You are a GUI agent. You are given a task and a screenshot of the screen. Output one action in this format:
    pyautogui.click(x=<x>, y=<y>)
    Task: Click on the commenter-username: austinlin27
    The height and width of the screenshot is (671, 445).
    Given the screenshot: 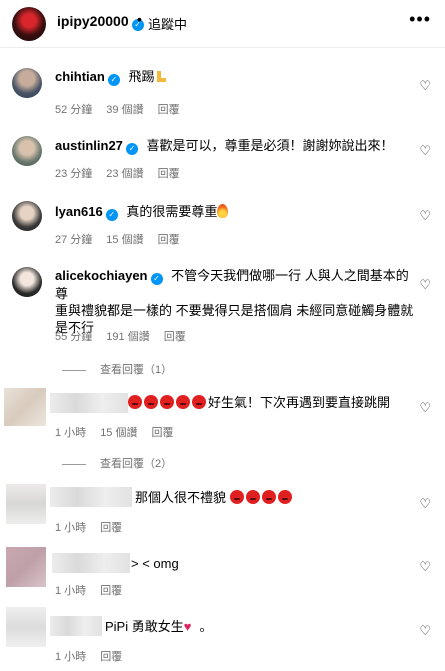 What is the action you would take?
    pyautogui.click(x=89, y=145)
    